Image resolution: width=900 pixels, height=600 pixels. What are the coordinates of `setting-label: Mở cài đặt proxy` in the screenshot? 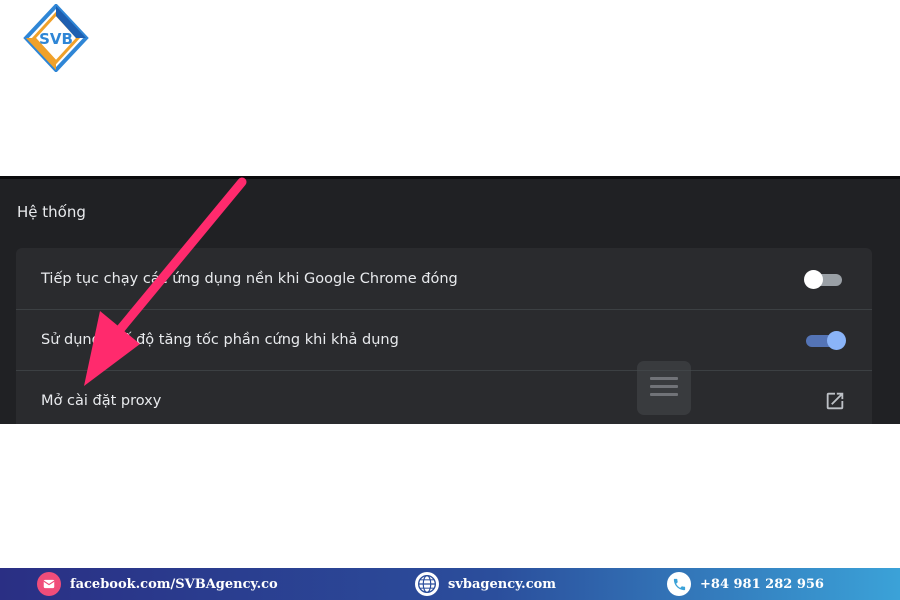 It's located at (101, 401).